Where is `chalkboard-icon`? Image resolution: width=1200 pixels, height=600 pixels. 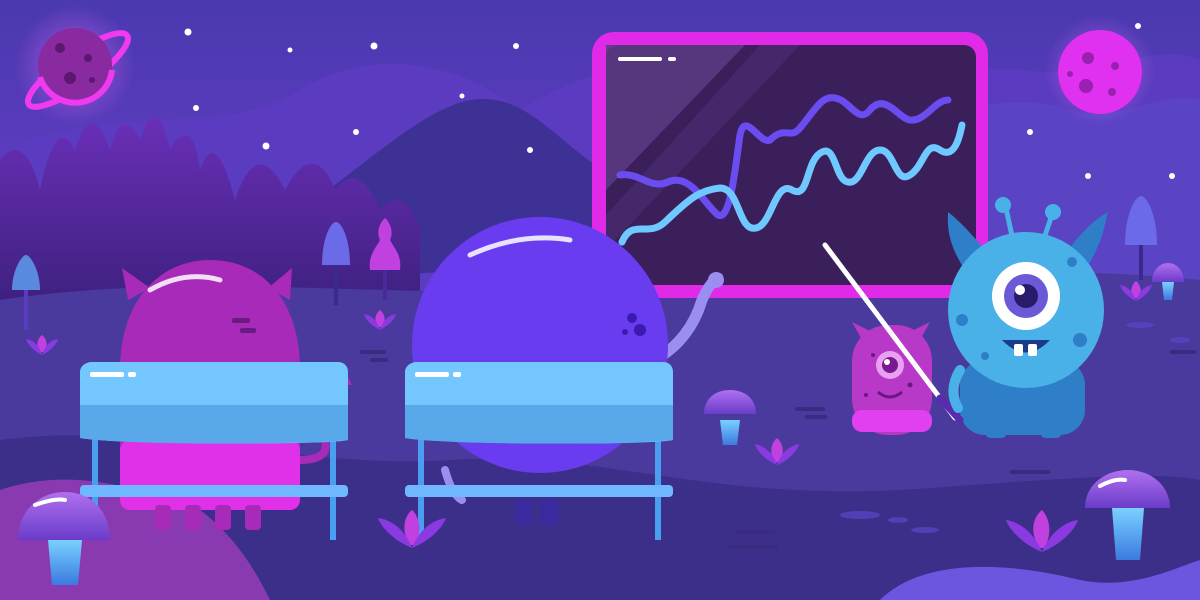 chalkboard-icon is located at coordinates (790, 165).